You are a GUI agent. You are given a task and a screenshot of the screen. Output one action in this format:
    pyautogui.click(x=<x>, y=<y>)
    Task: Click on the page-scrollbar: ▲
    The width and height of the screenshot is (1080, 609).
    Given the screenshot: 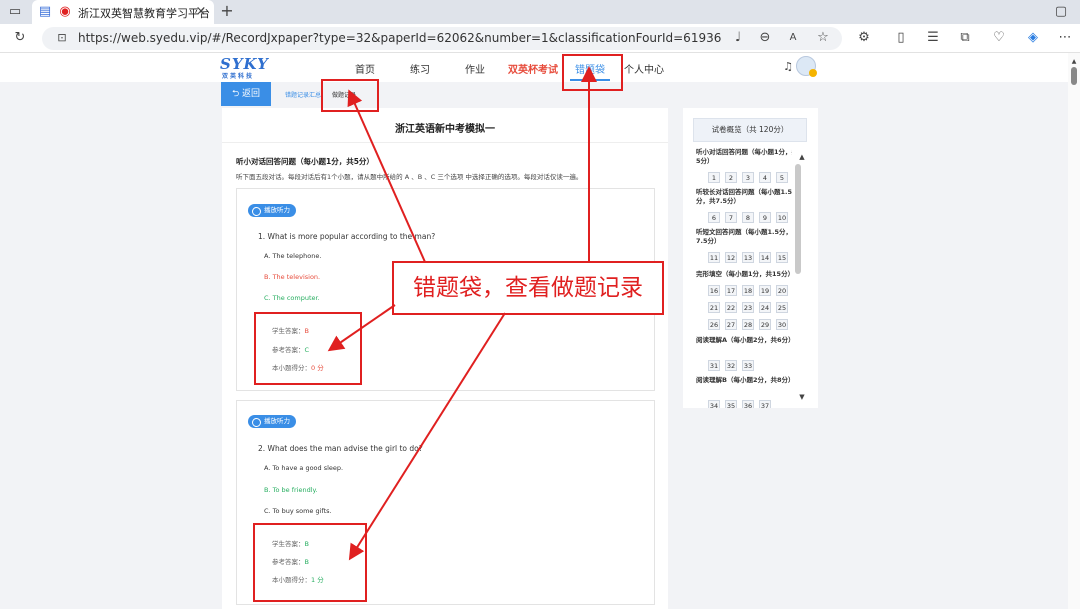 What is the action you would take?
    pyautogui.click(x=1074, y=331)
    